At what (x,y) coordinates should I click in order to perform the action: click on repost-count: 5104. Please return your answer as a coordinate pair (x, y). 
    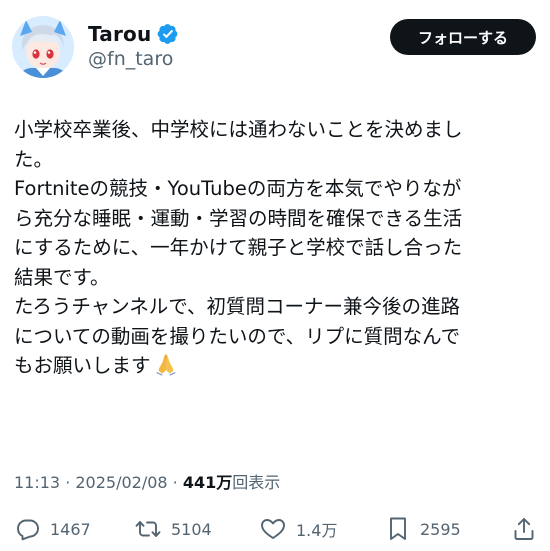
    Looking at the image, I should click on (191, 529).